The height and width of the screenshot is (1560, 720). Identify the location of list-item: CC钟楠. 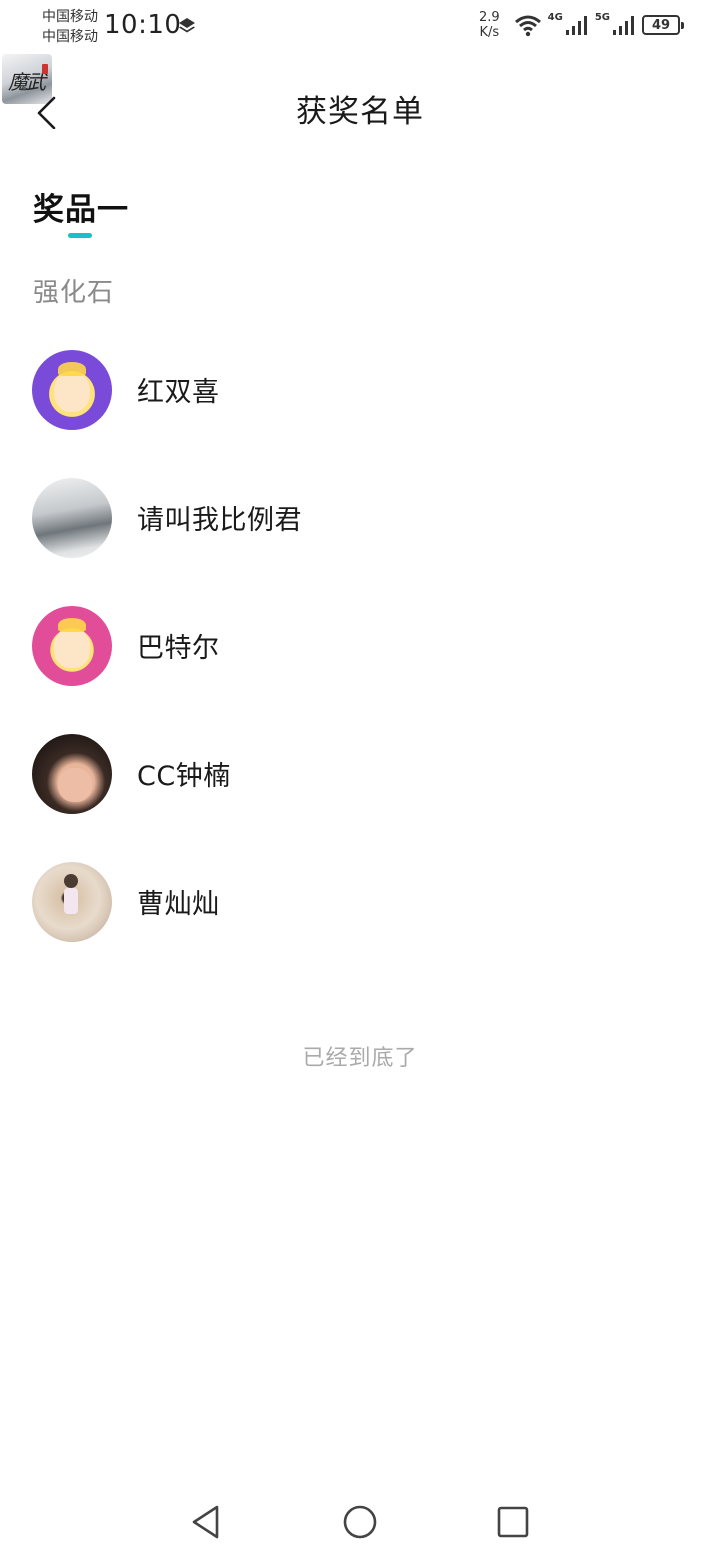
(360, 790).